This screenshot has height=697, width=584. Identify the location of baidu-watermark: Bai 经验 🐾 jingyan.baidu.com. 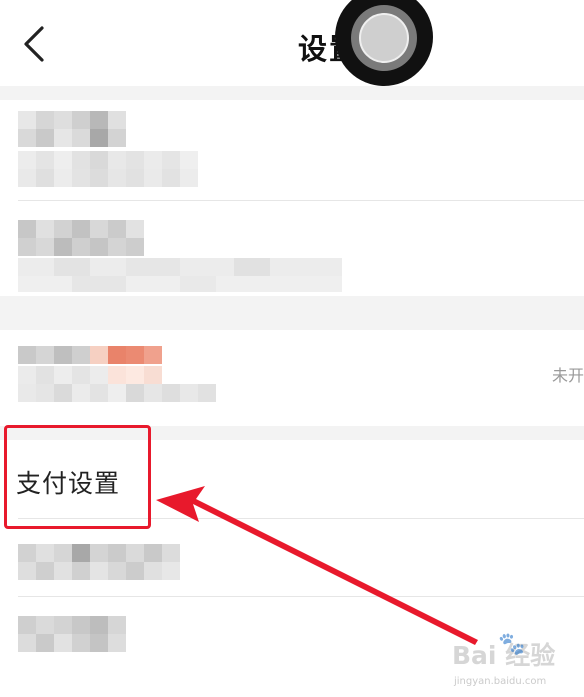
(512, 661).